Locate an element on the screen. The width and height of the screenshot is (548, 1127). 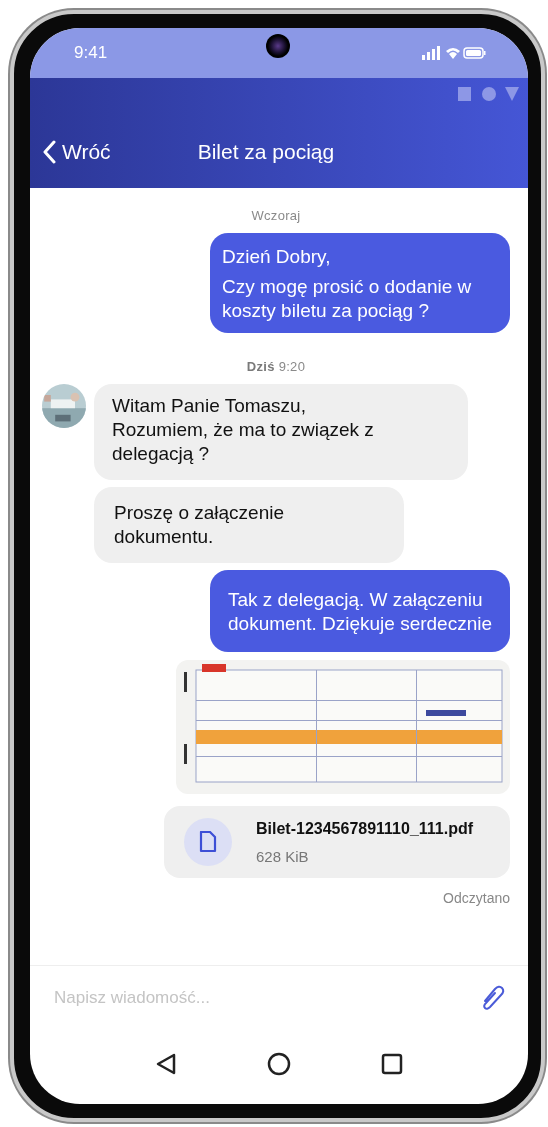
document-icon is located at coordinates (208, 842).